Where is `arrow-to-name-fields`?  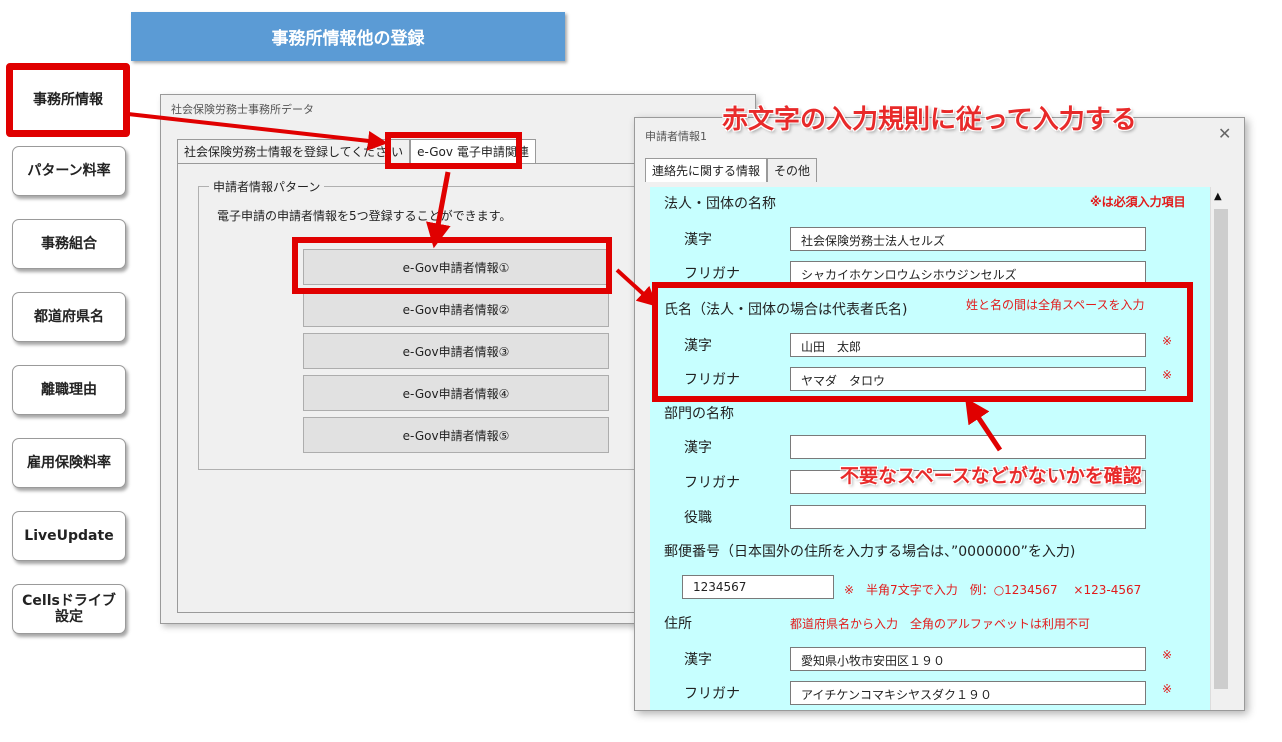 arrow-to-name-fields is located at coordinates (984, 424).